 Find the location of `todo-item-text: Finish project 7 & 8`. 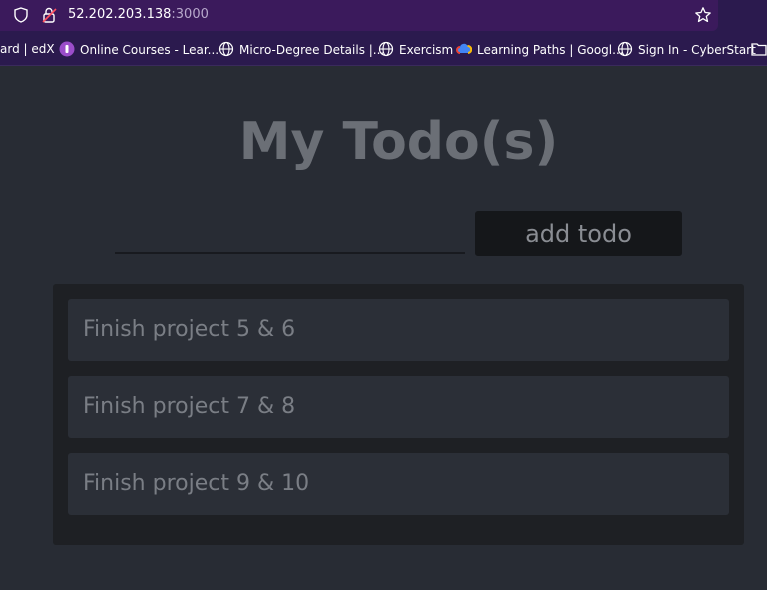

todo-item-text: Finish project 7 & 8 is located at coordinates (189, 406).